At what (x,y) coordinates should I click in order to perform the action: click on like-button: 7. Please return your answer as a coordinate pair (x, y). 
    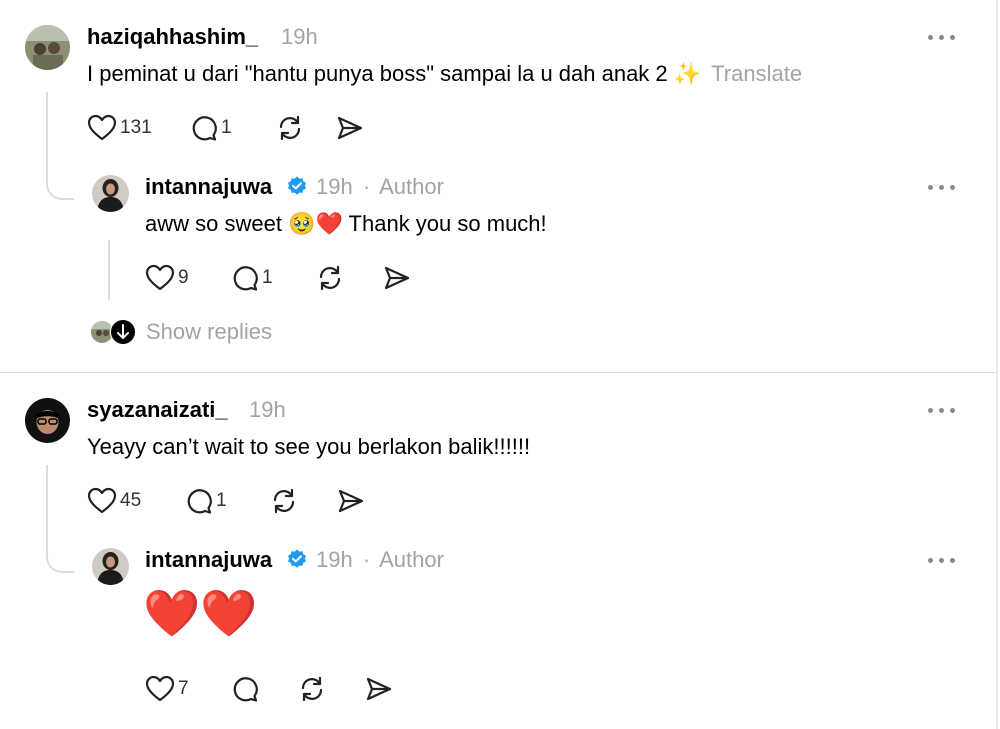
    Looking at the image, I should click on (188, 689).